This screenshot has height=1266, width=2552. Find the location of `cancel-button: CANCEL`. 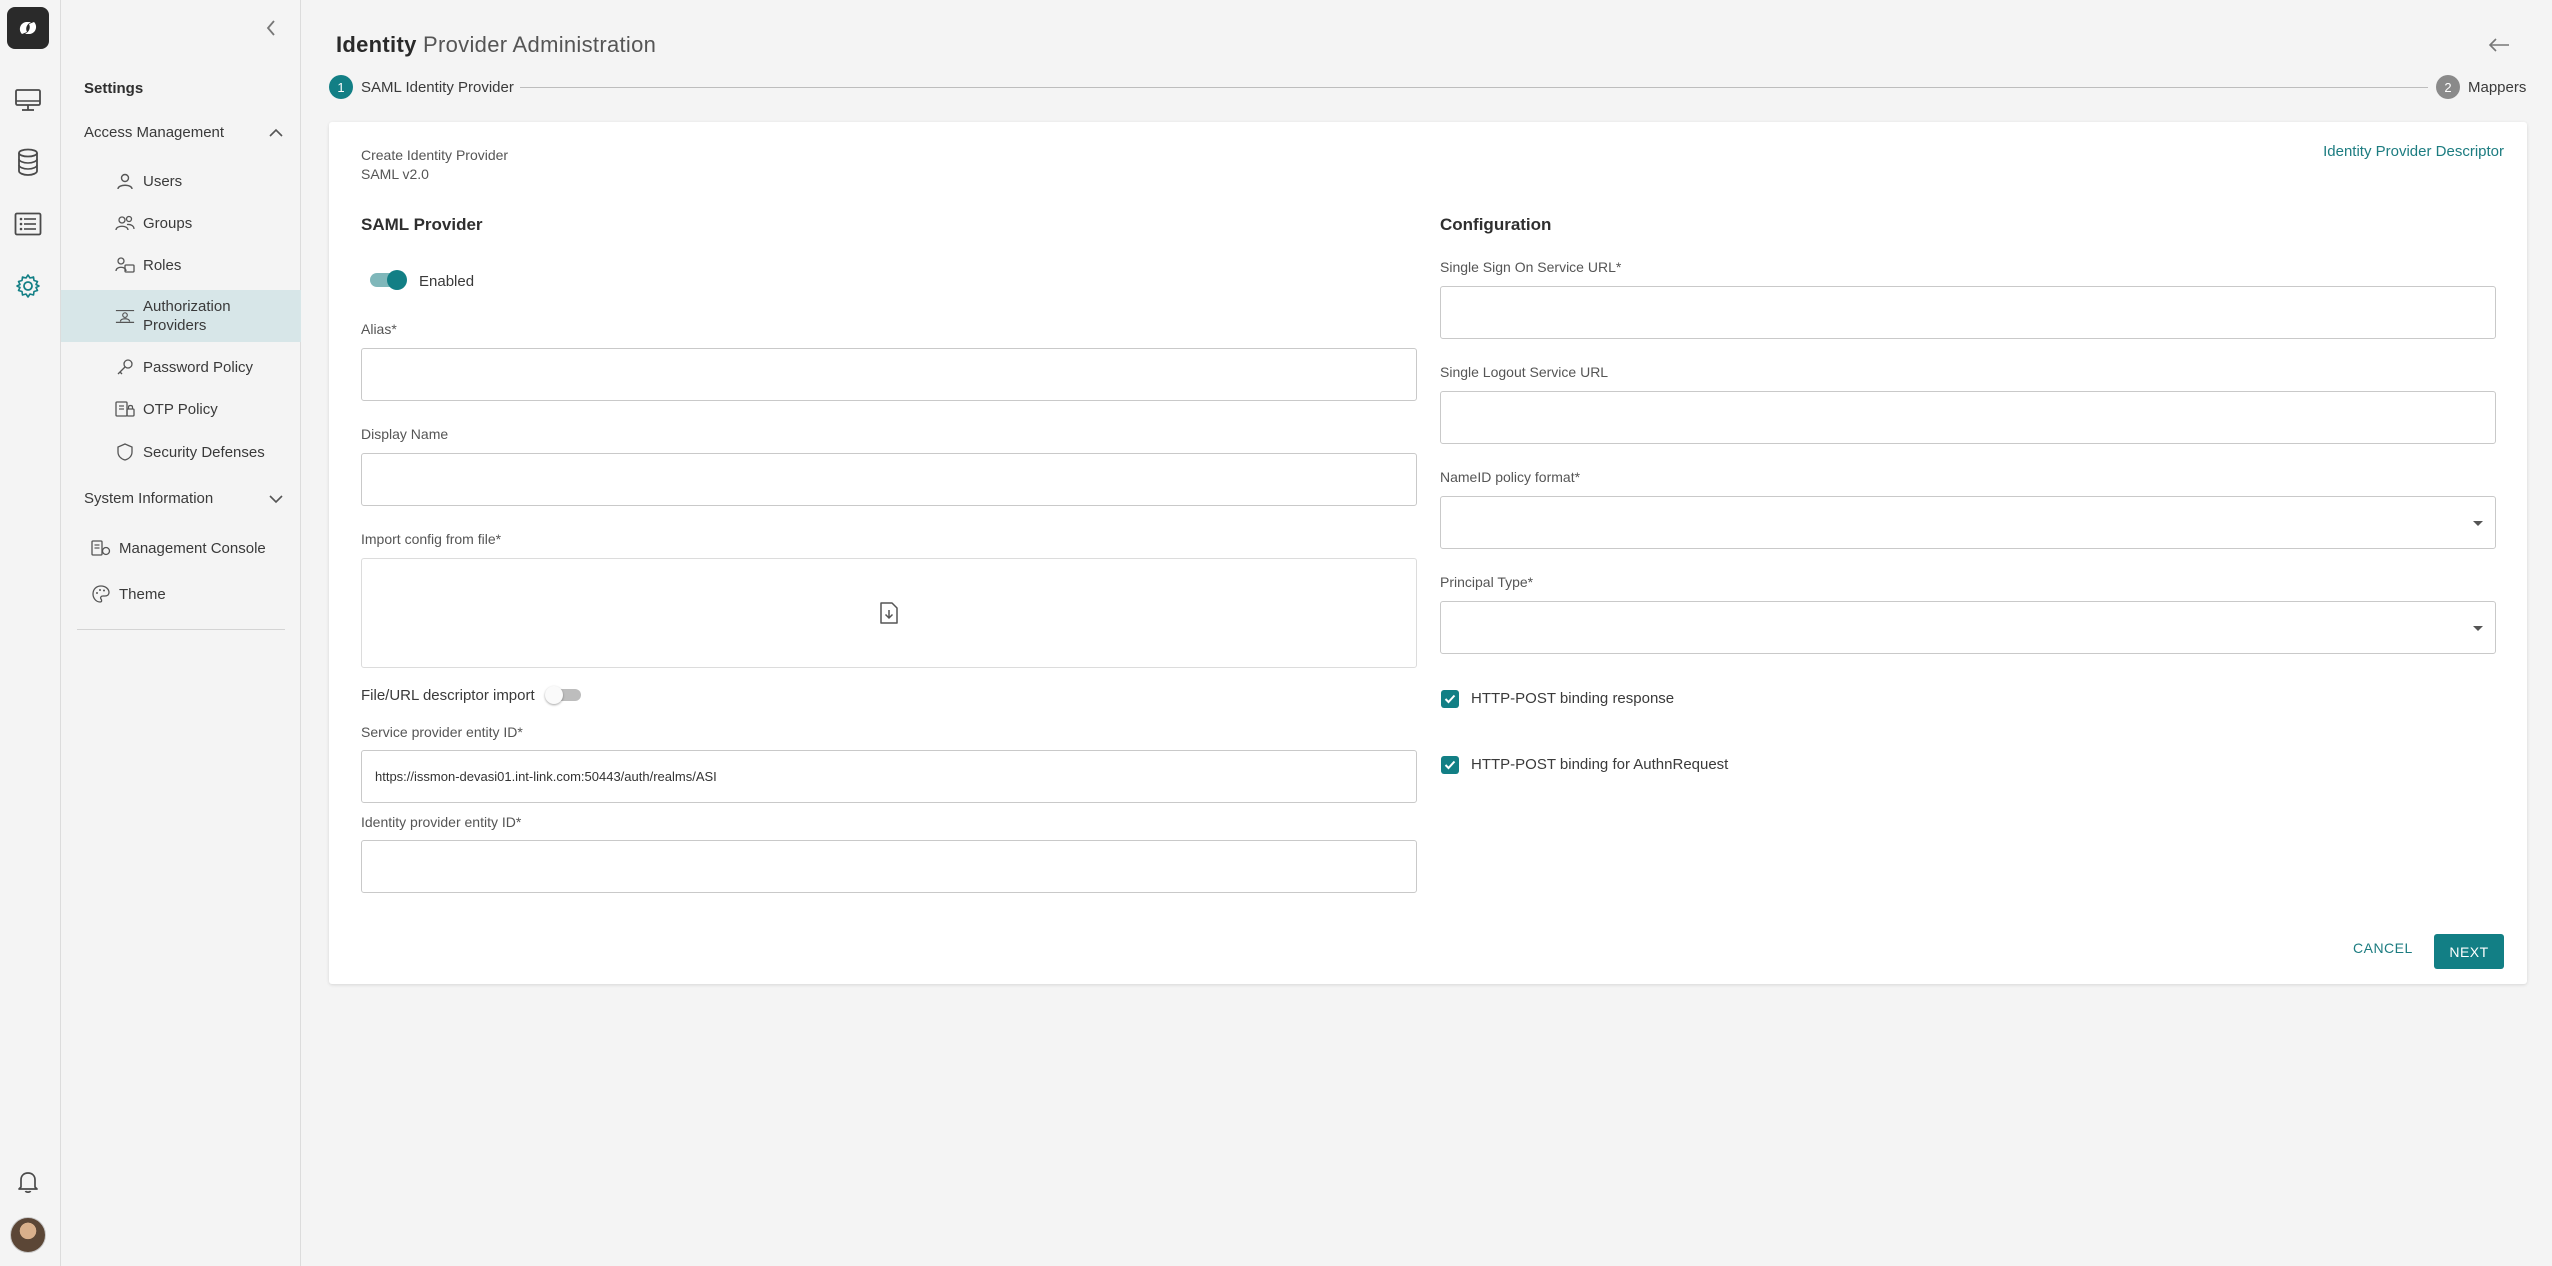

cancel-button: CANCEL is located at coordinates (2383, 948).